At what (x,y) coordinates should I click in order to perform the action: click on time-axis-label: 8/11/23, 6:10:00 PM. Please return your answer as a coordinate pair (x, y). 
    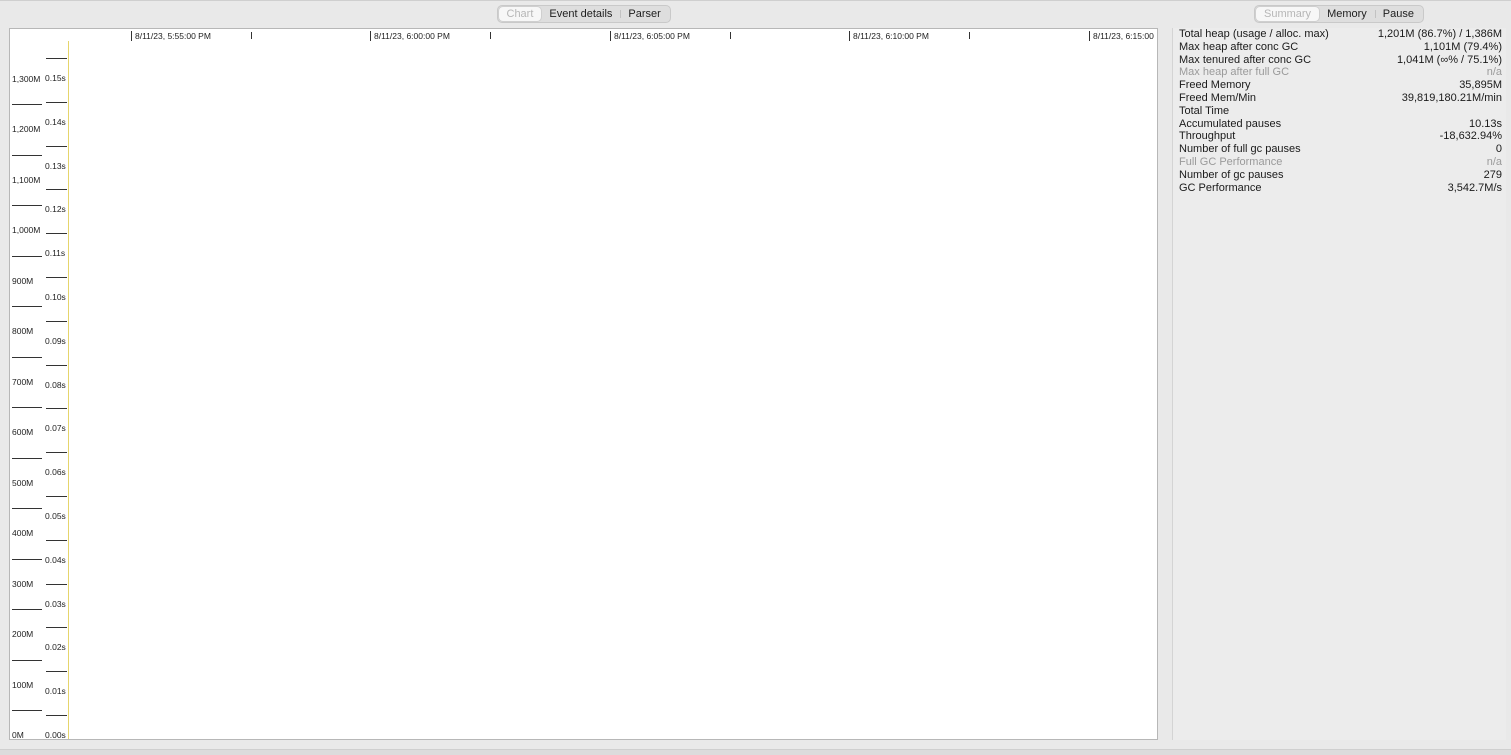
    Looking at the image, I should click on (889, 36).